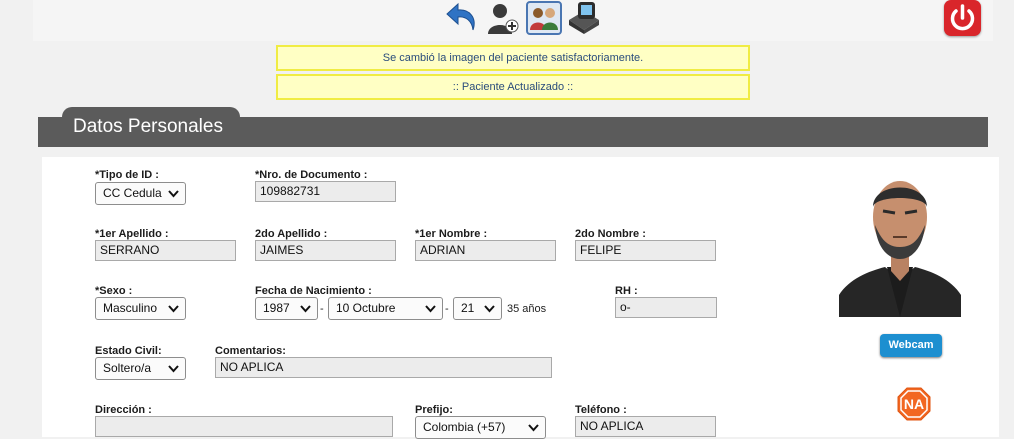 Image resolution: width=1014 pixels, height=439 pixels. Describe the element at coordinates (601, 410) in the screenshot. I see `phone-label: Teléfono :` at that location.